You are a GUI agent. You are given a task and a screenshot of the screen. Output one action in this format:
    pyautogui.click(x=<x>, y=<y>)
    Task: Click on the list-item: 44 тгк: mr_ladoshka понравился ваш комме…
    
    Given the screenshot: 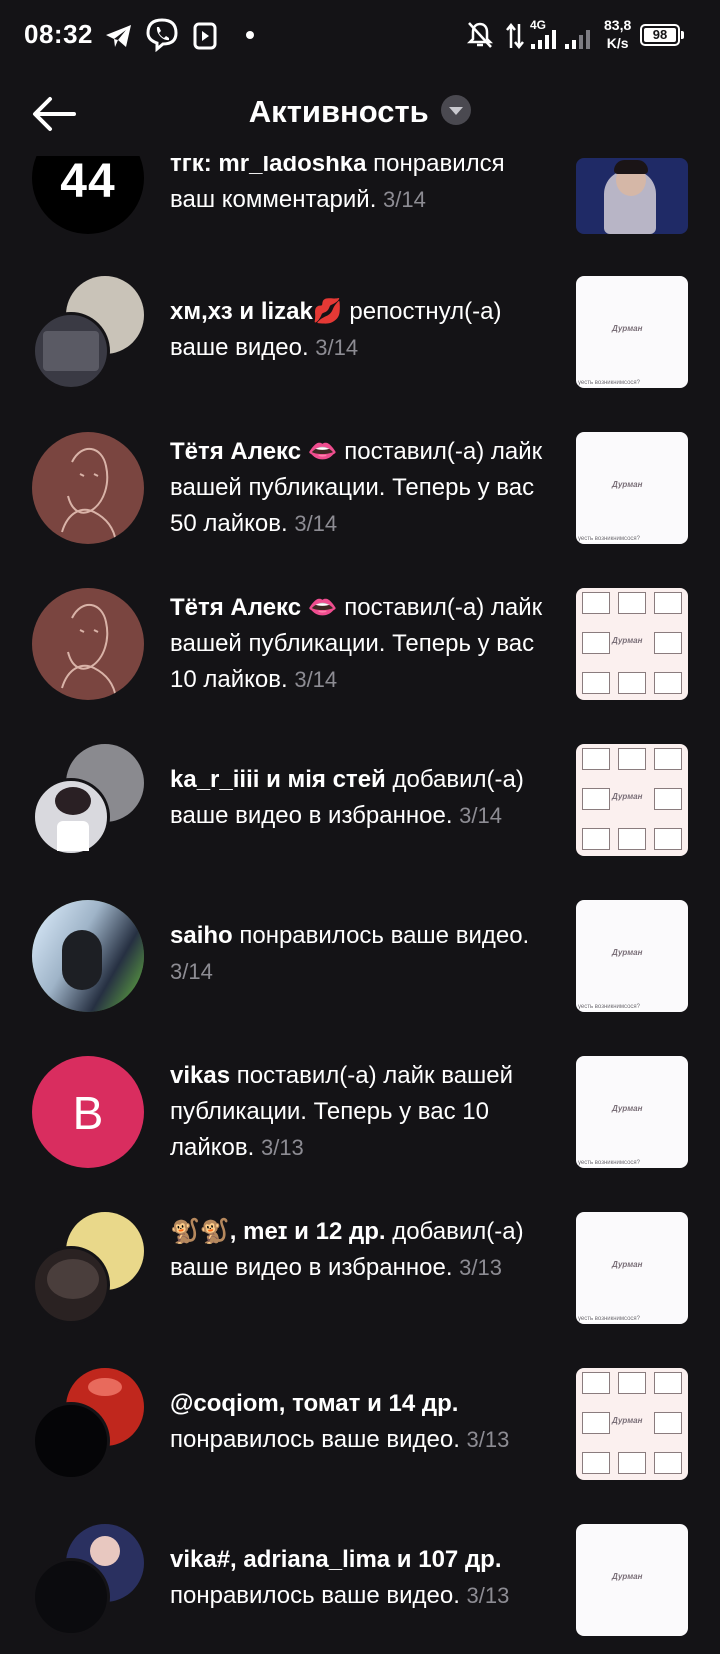 What is the action you would take?
    pyautogui.click(x=360, y=199)
    